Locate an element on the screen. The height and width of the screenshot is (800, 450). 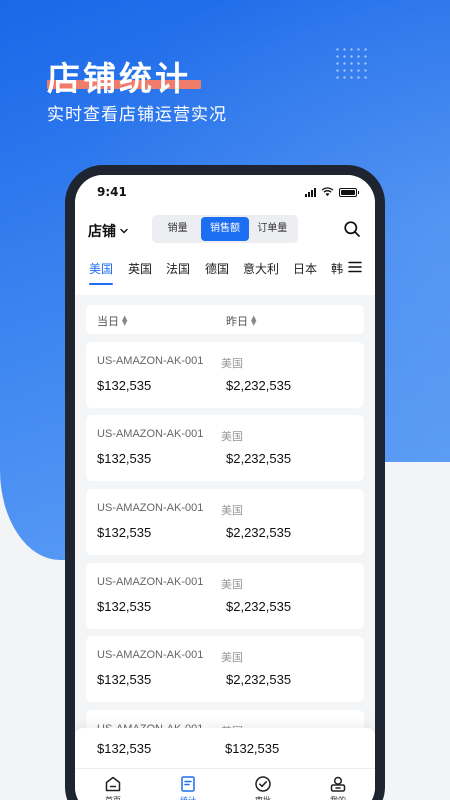
tab-country-it: 意大利 is located at coordinates (261, 268).